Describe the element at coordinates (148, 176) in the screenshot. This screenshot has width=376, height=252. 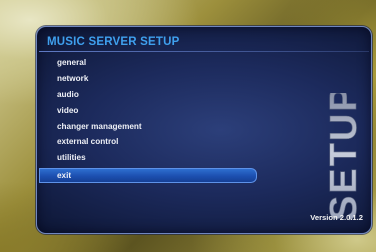
I see `menu-item-exit: exit` at that location.